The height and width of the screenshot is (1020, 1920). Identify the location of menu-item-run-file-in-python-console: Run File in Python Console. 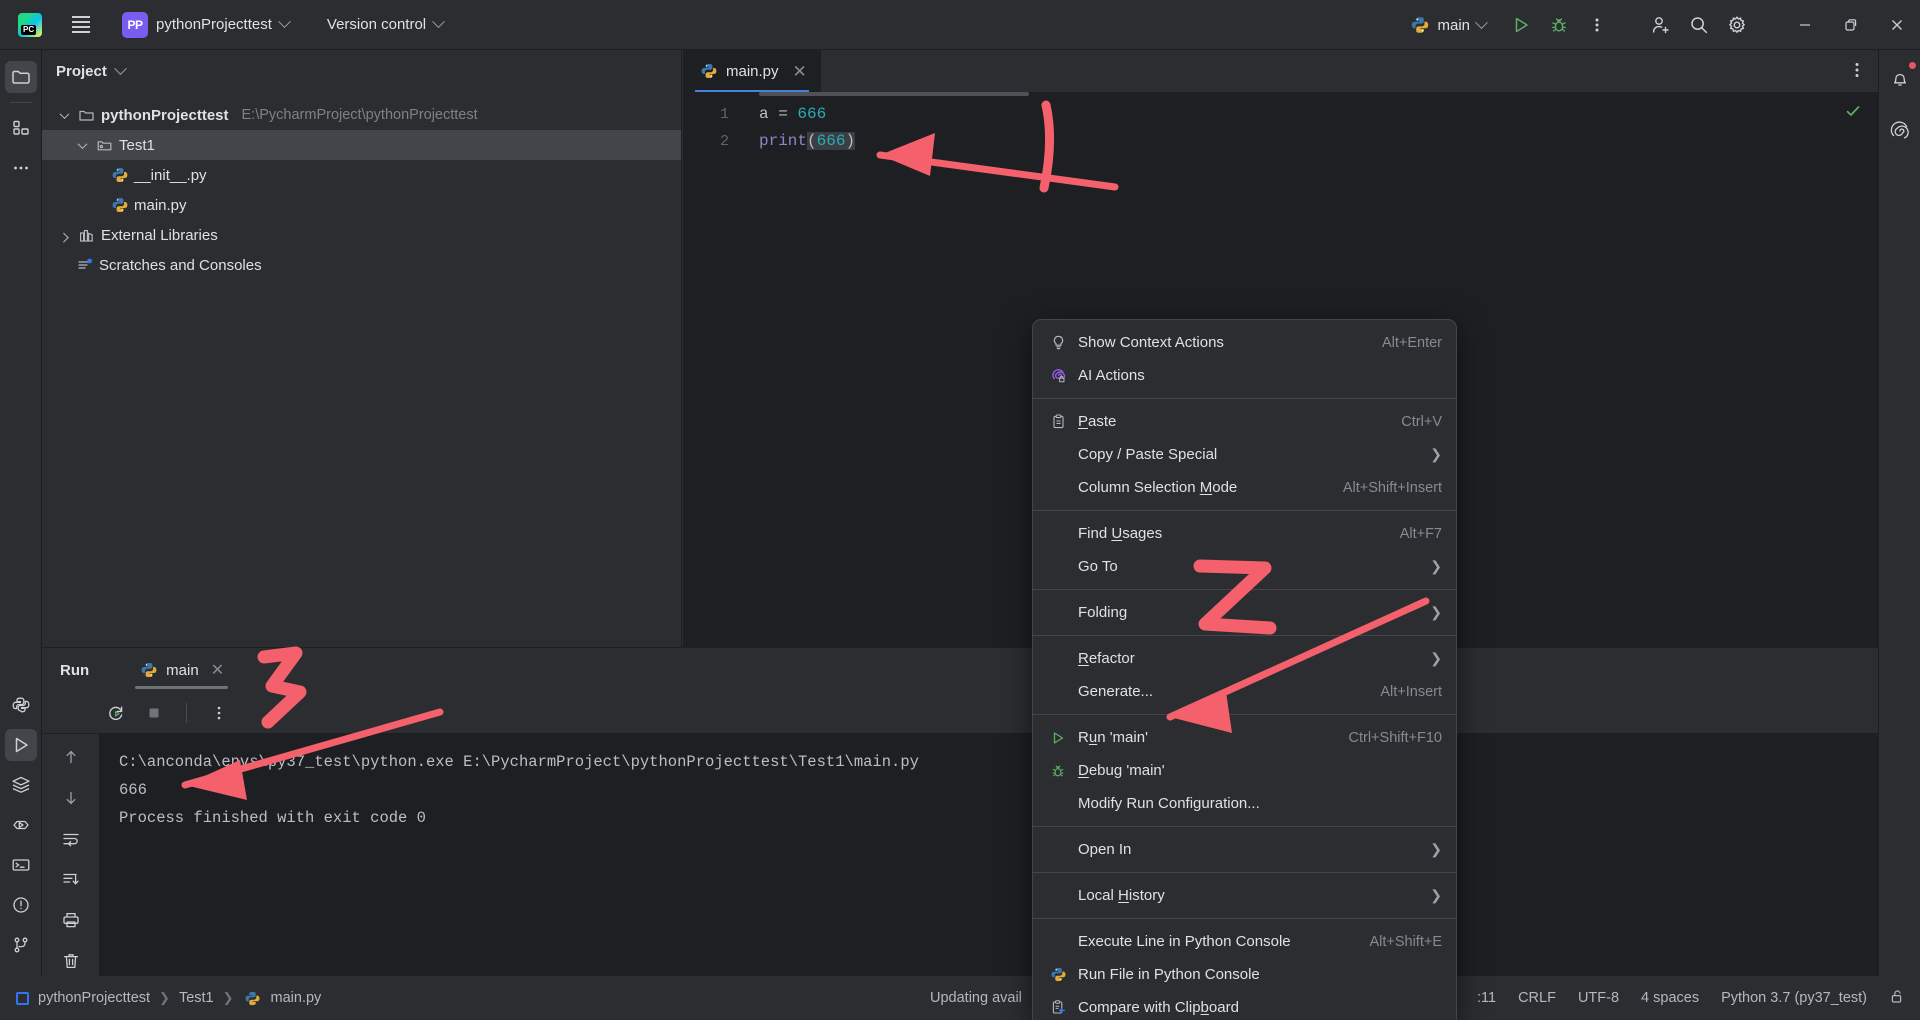
(1244, 974).